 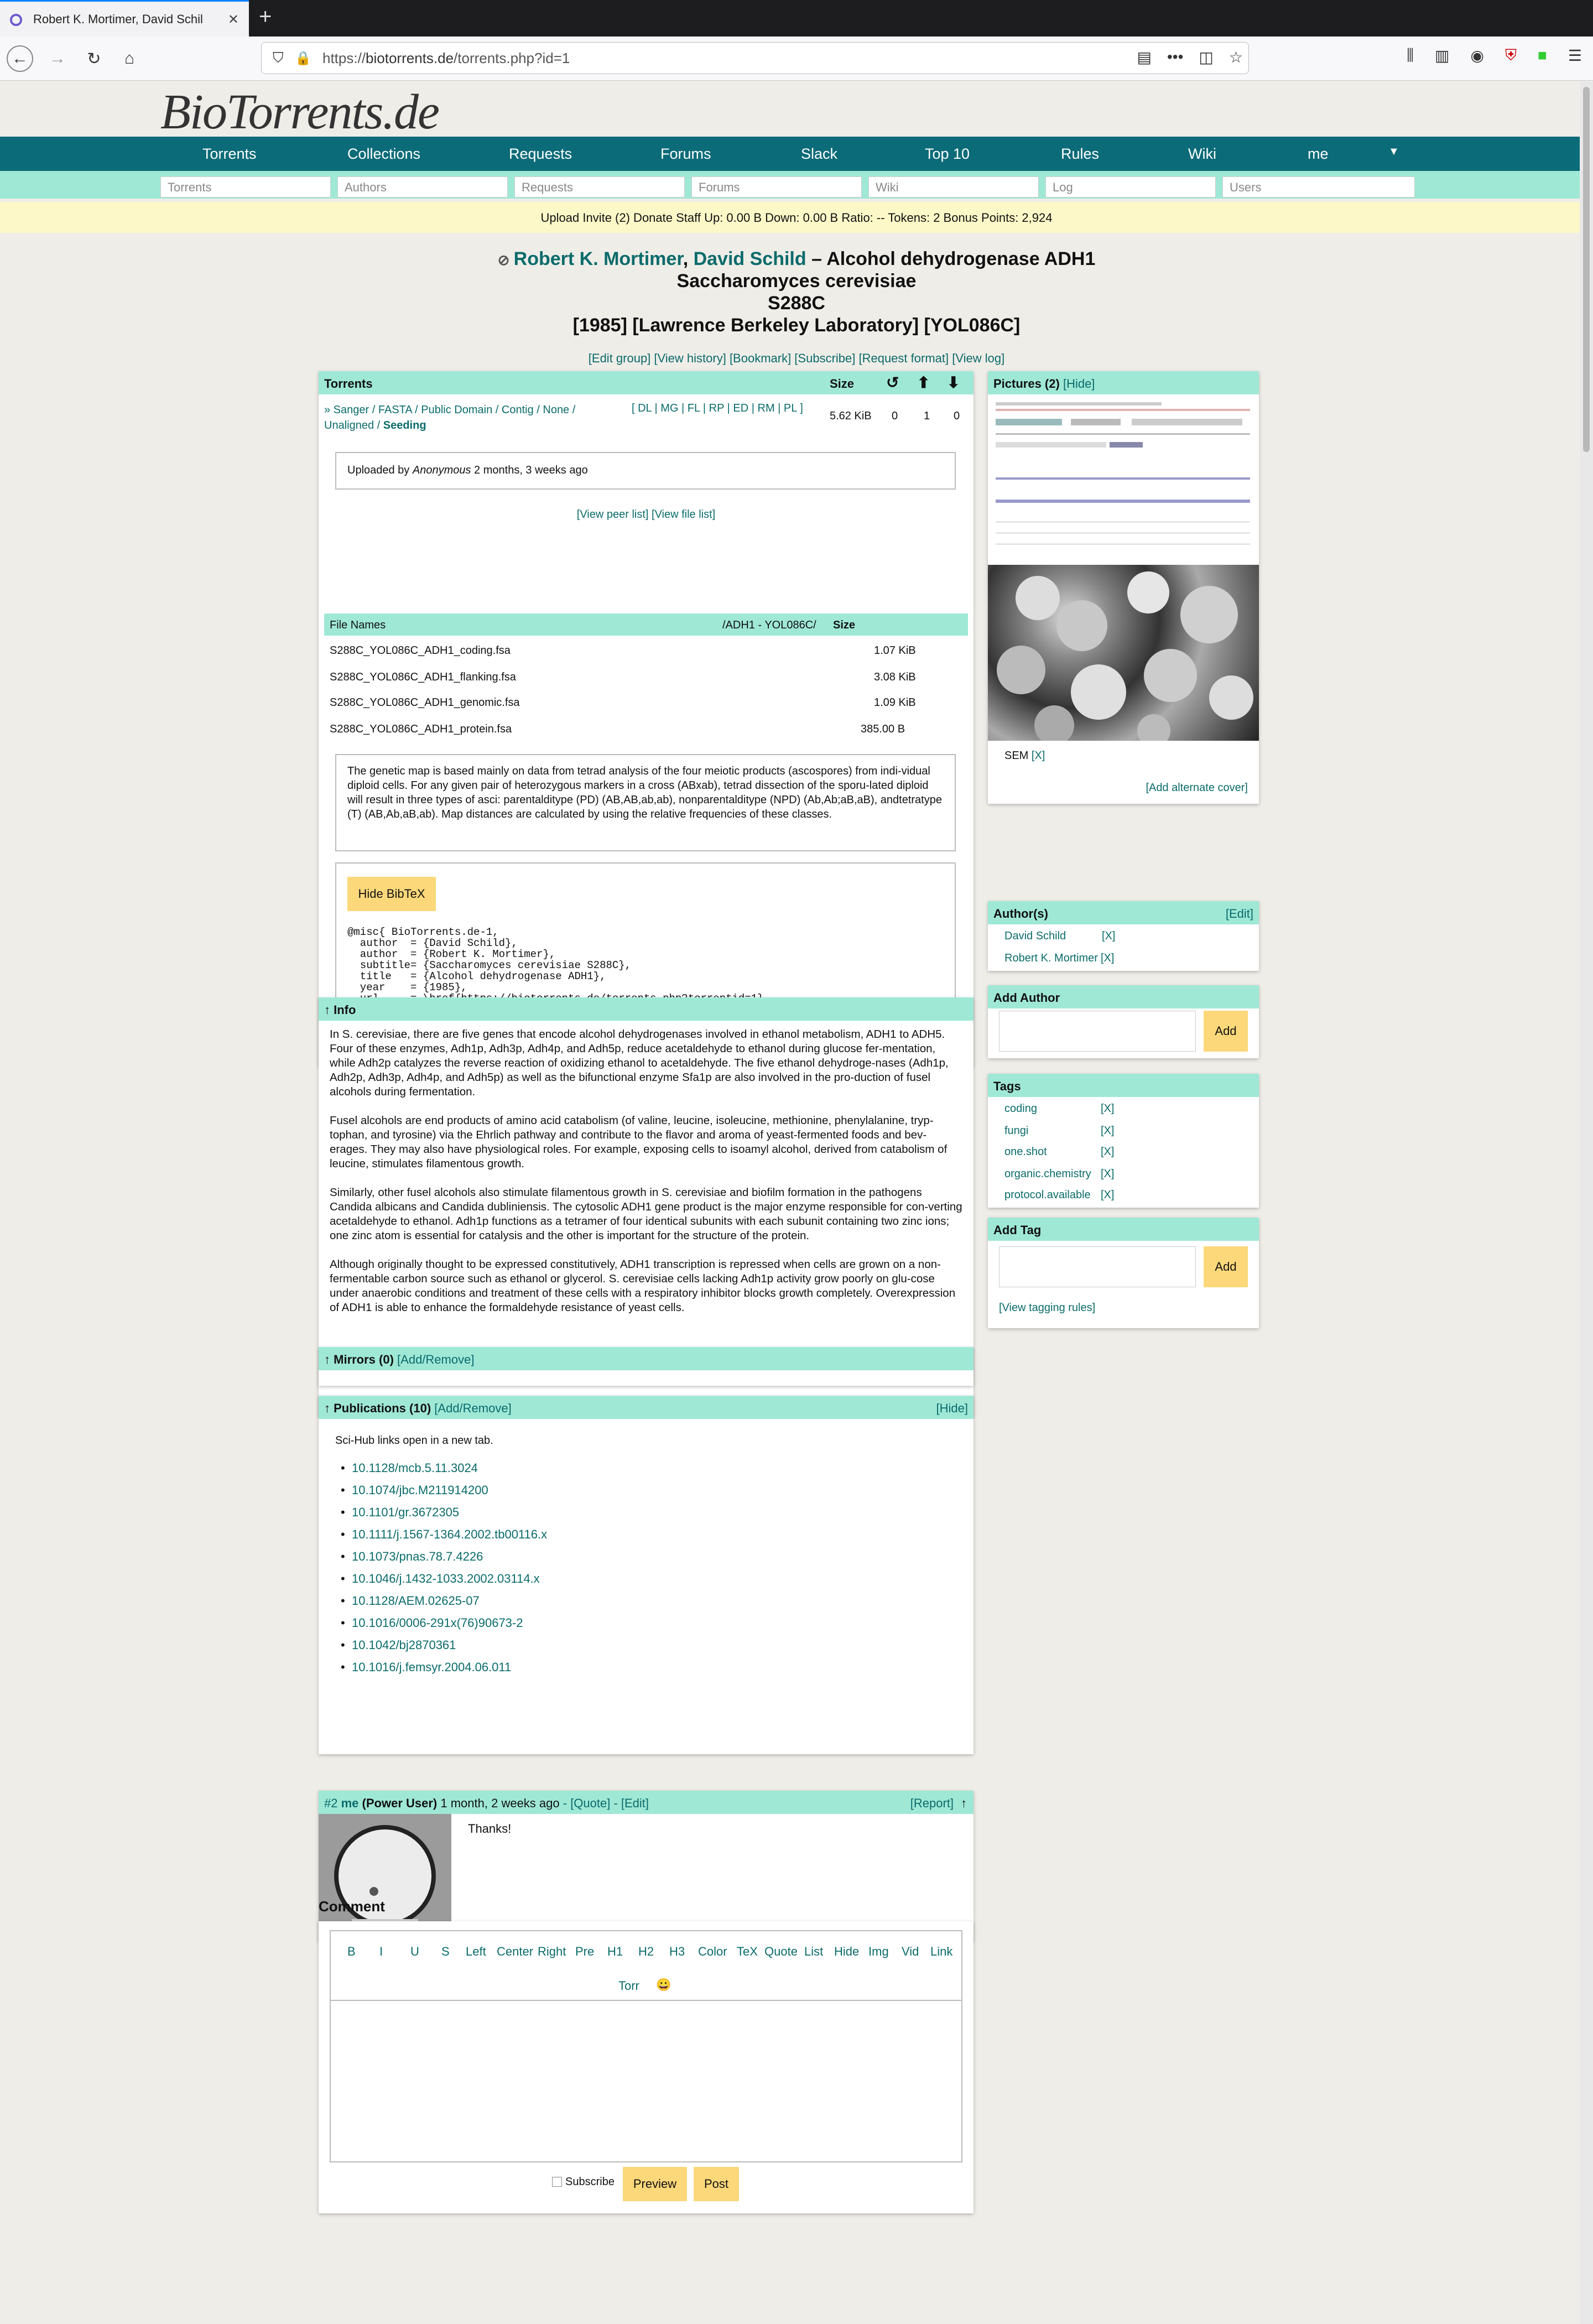 I want to click on list-item: 10.1046/j.1432-1033.2002.03114.x, so click(x=444, y=1579).